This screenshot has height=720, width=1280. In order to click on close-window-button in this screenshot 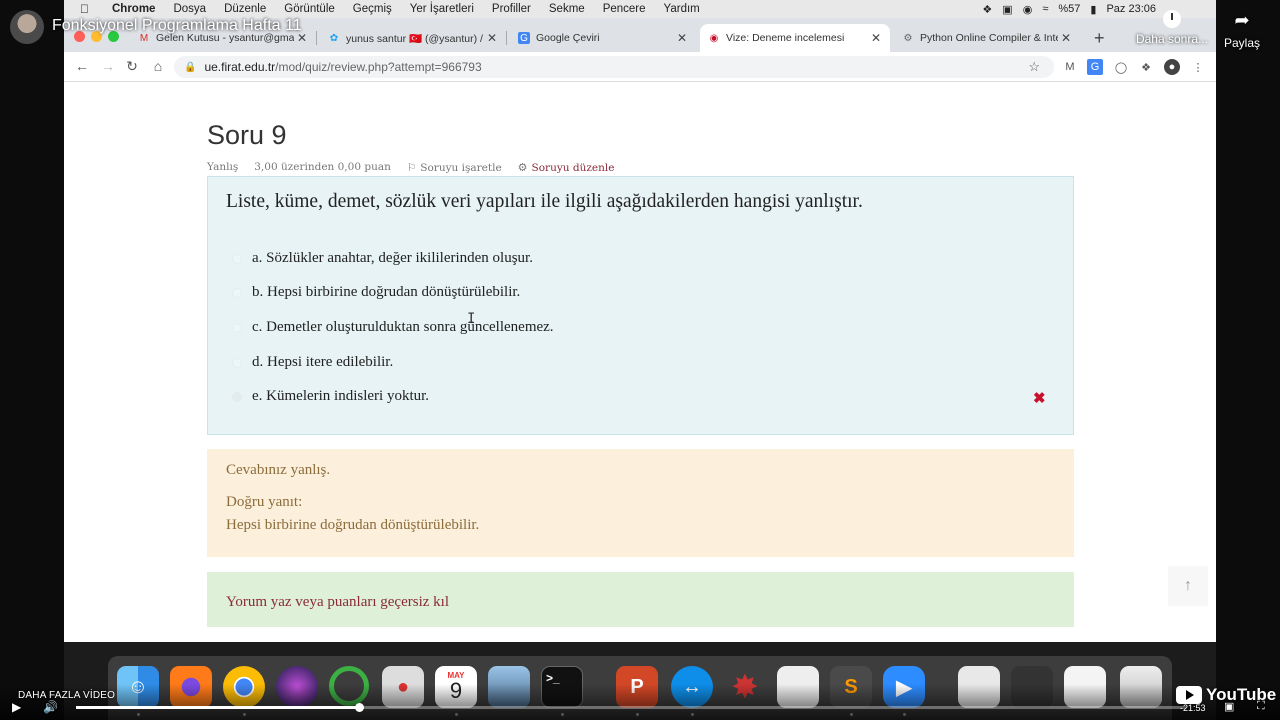, I will do `click(79, 36)`.